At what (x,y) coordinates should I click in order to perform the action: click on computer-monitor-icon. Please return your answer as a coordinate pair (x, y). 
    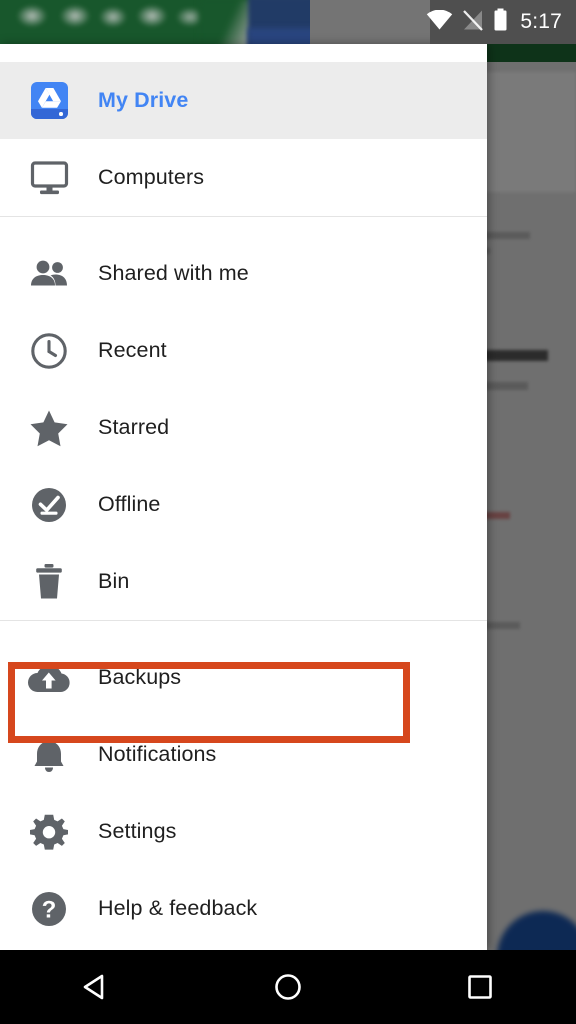
    Looking at the image, I should click on (49, 178).